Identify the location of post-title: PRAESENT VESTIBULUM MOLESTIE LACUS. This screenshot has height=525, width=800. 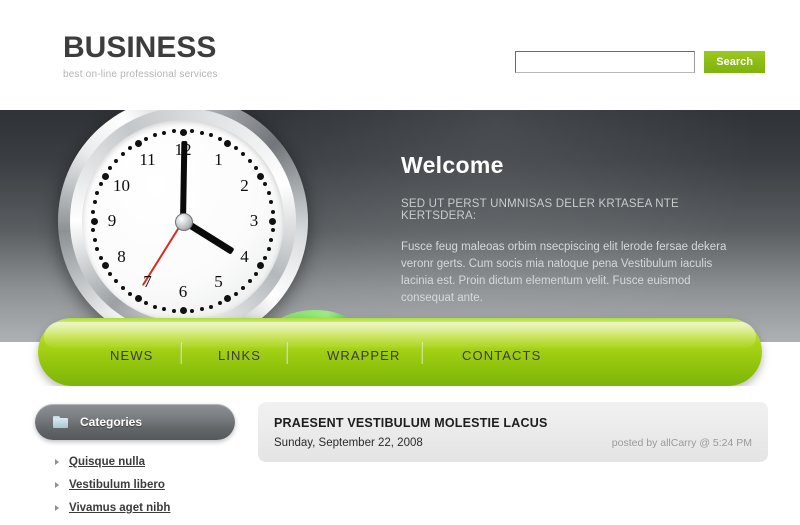
(411, 423).